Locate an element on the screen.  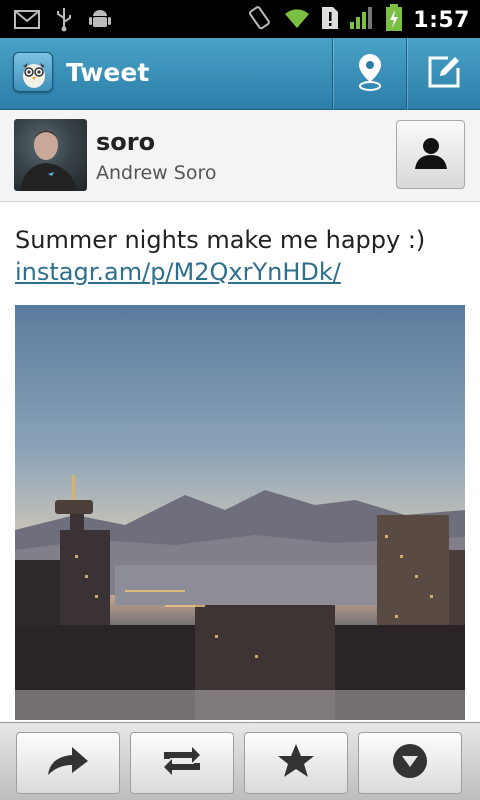
bottom-toolbar is located at coordinates (240, 761).